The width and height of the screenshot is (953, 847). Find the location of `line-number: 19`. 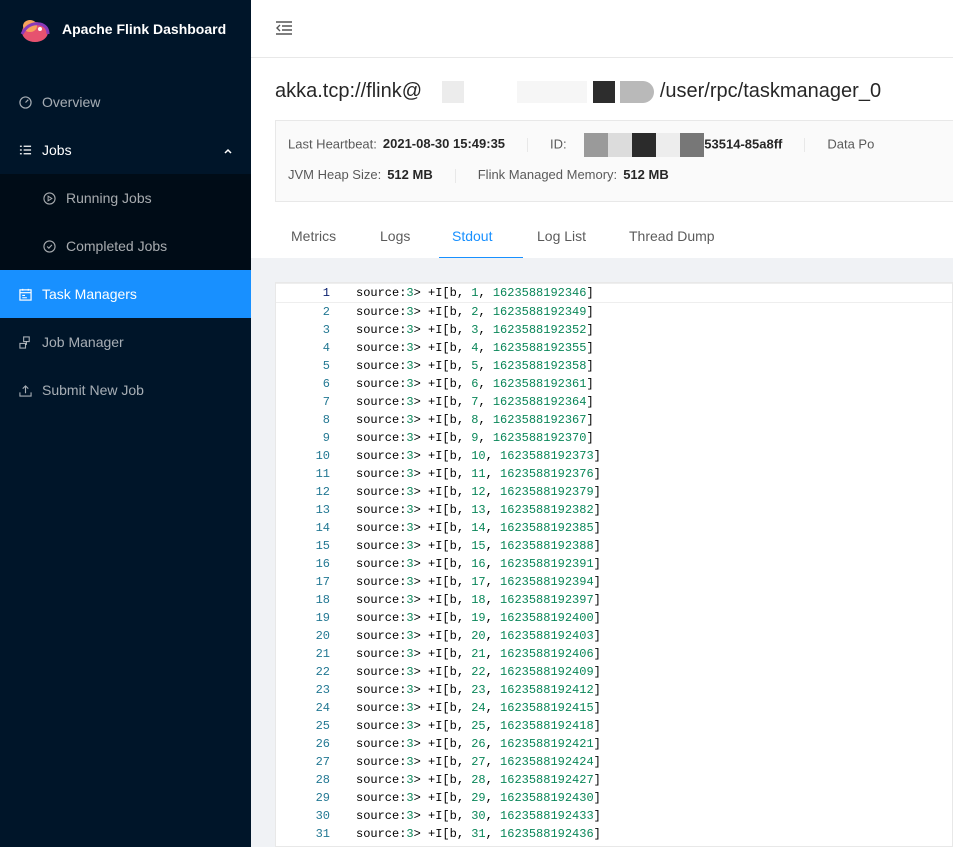

line-number: 19 is located at coordinates (322, 618).